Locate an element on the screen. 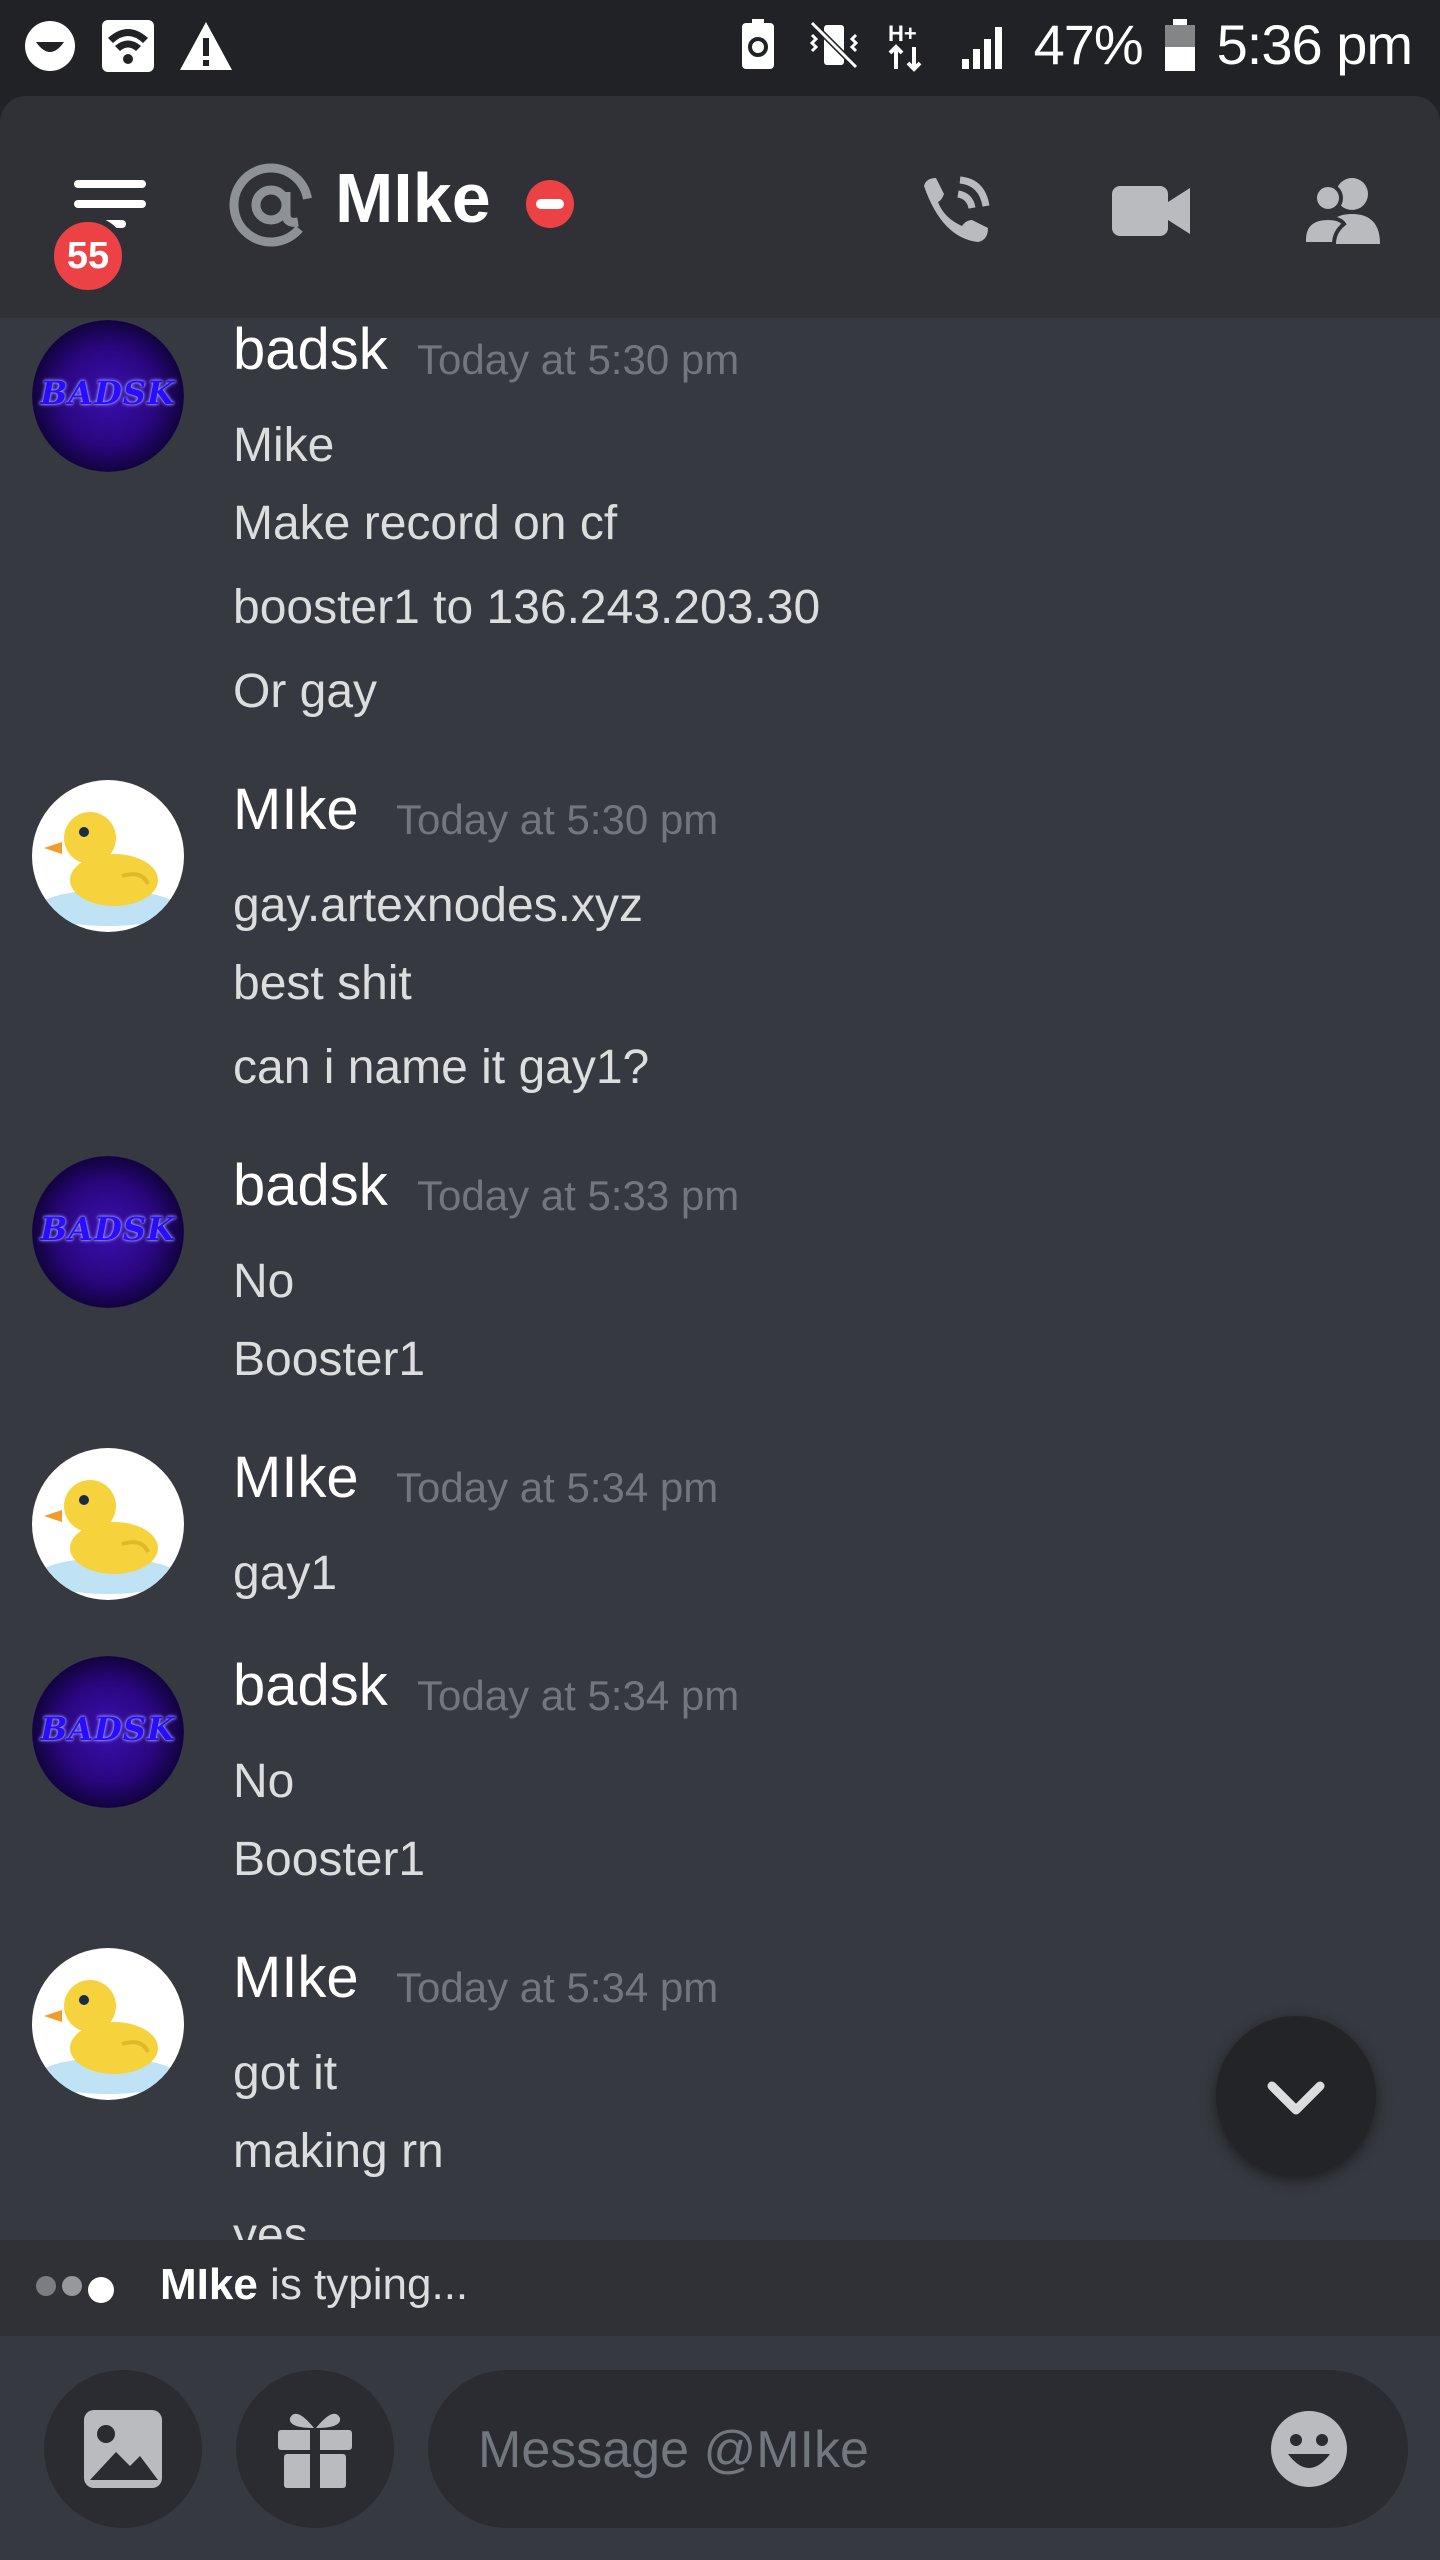 The height and width of the screenshot is (2560, 1440). message-text: can i name it gay1? is located at coordinates (441, 1067).